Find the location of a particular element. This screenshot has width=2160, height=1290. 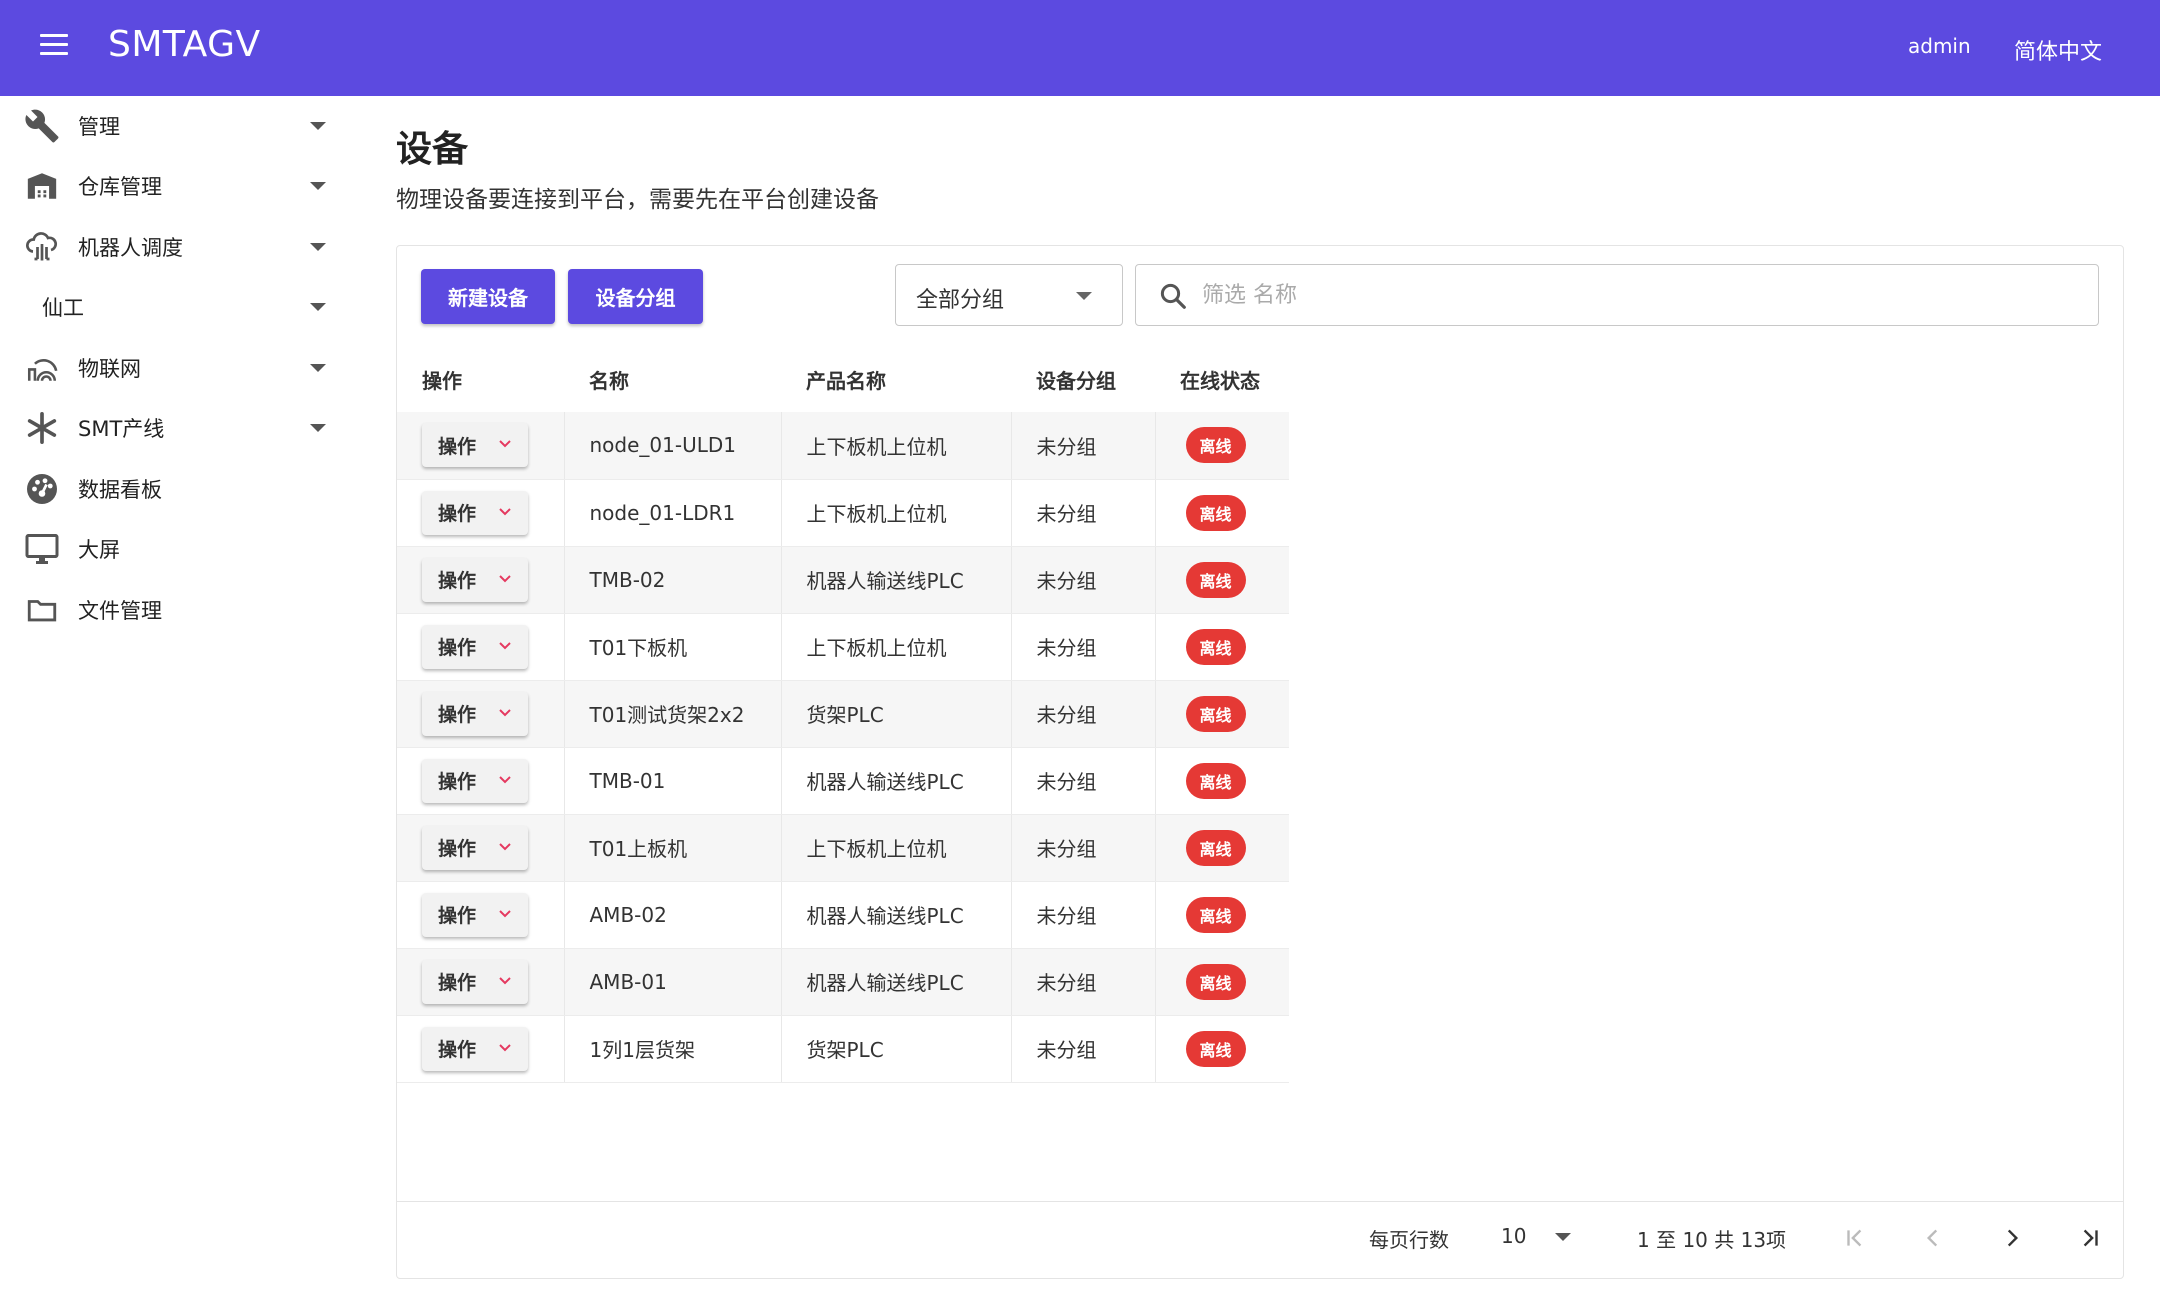

sidebar-item-iot: 物联网 is located at coordinates (170, 368).